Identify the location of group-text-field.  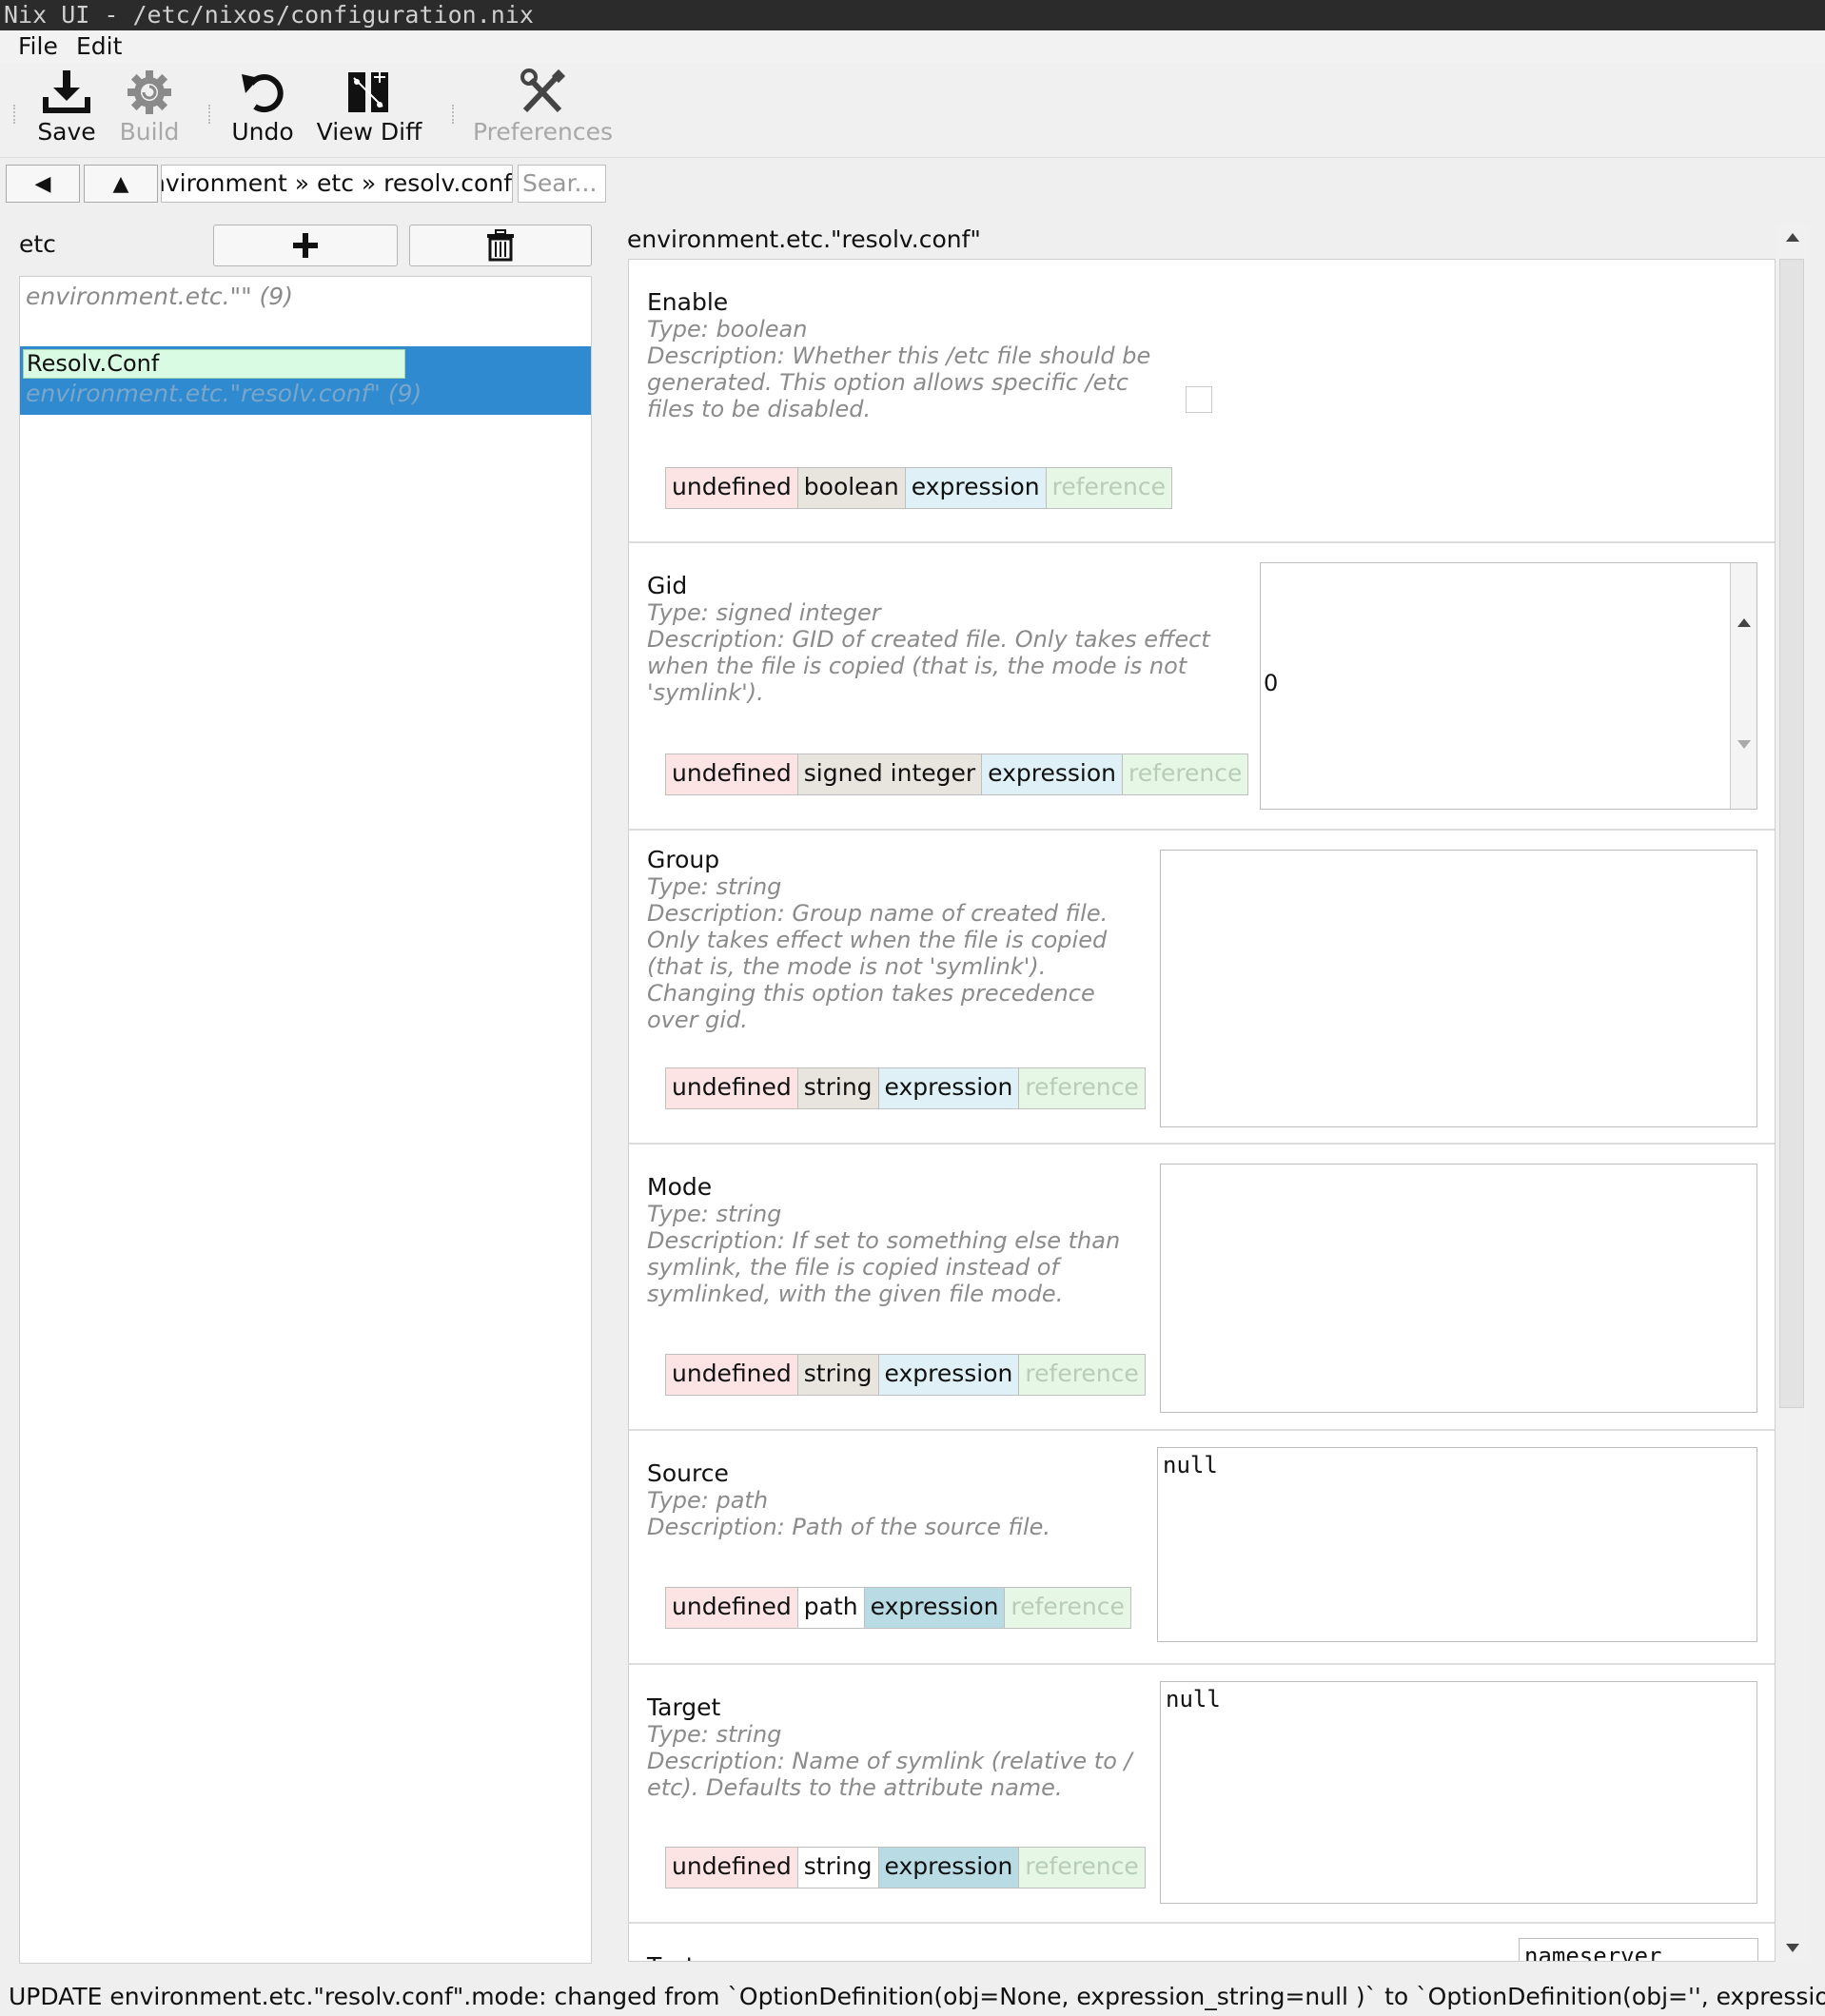
(1458, 988).